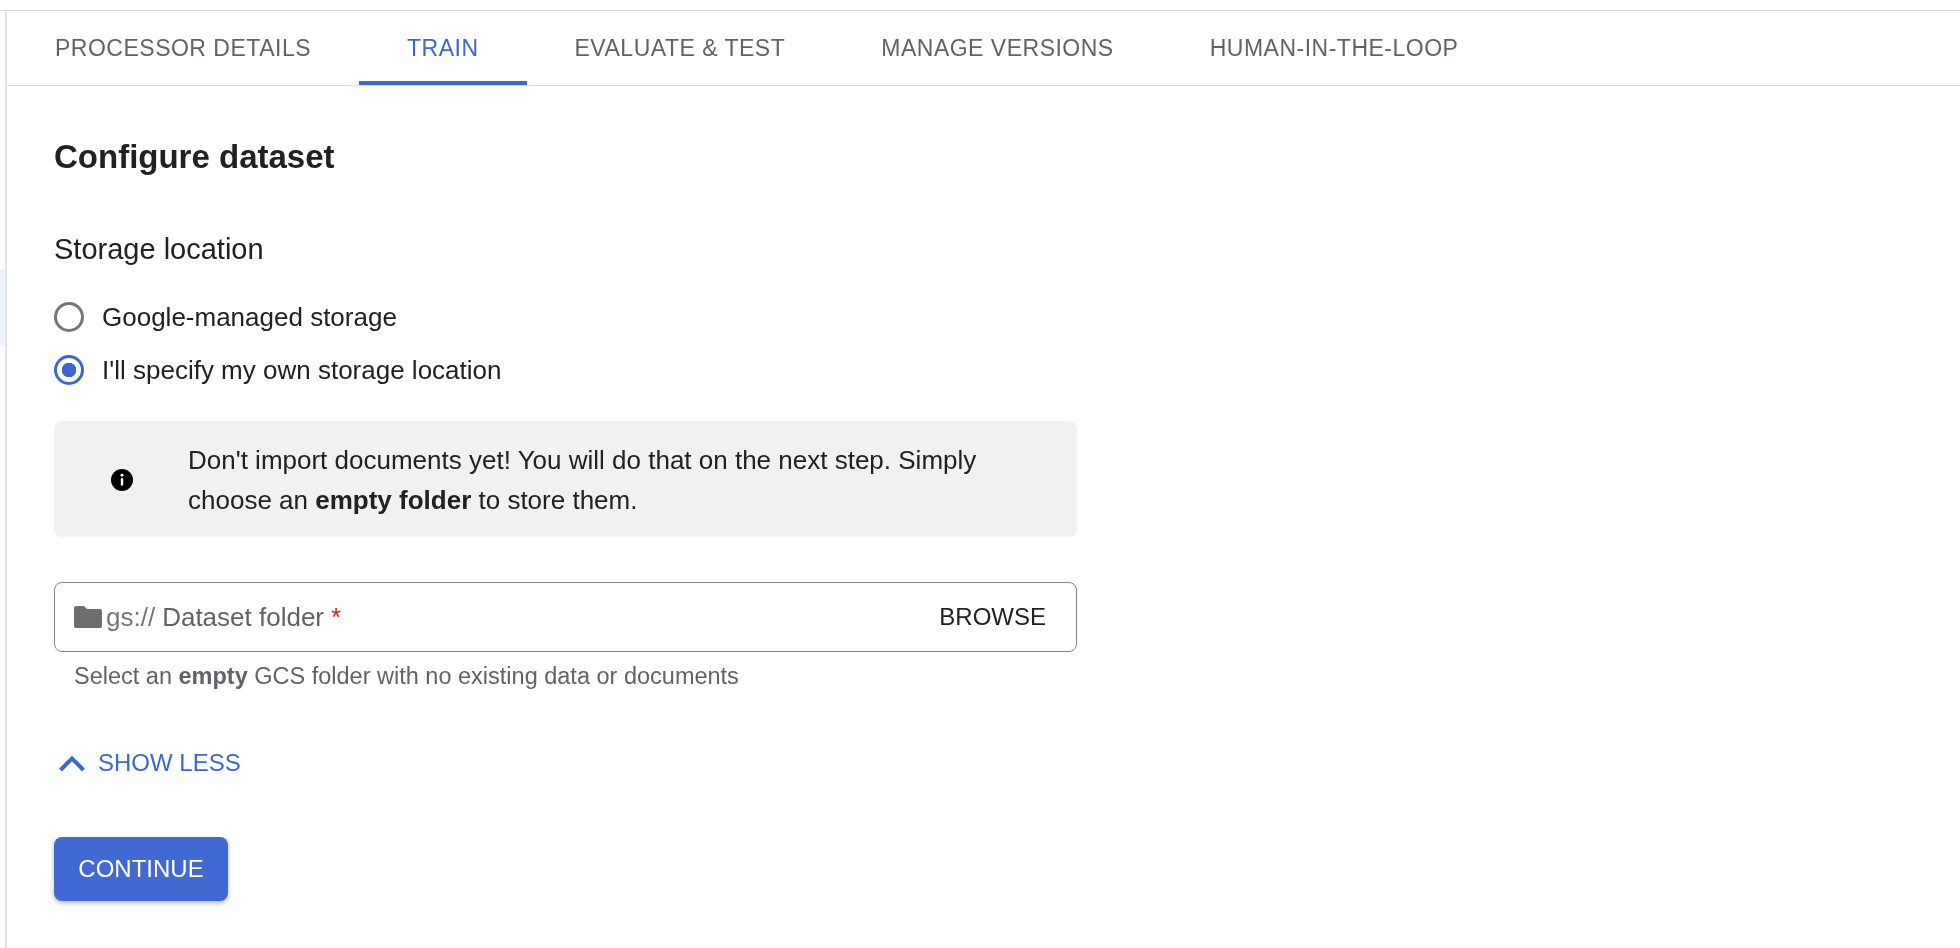  Describe the element at coordinates (565, 617) in the screenshot. I see `folder-field: gs:// Dataset folder * BROWSE` at that location.